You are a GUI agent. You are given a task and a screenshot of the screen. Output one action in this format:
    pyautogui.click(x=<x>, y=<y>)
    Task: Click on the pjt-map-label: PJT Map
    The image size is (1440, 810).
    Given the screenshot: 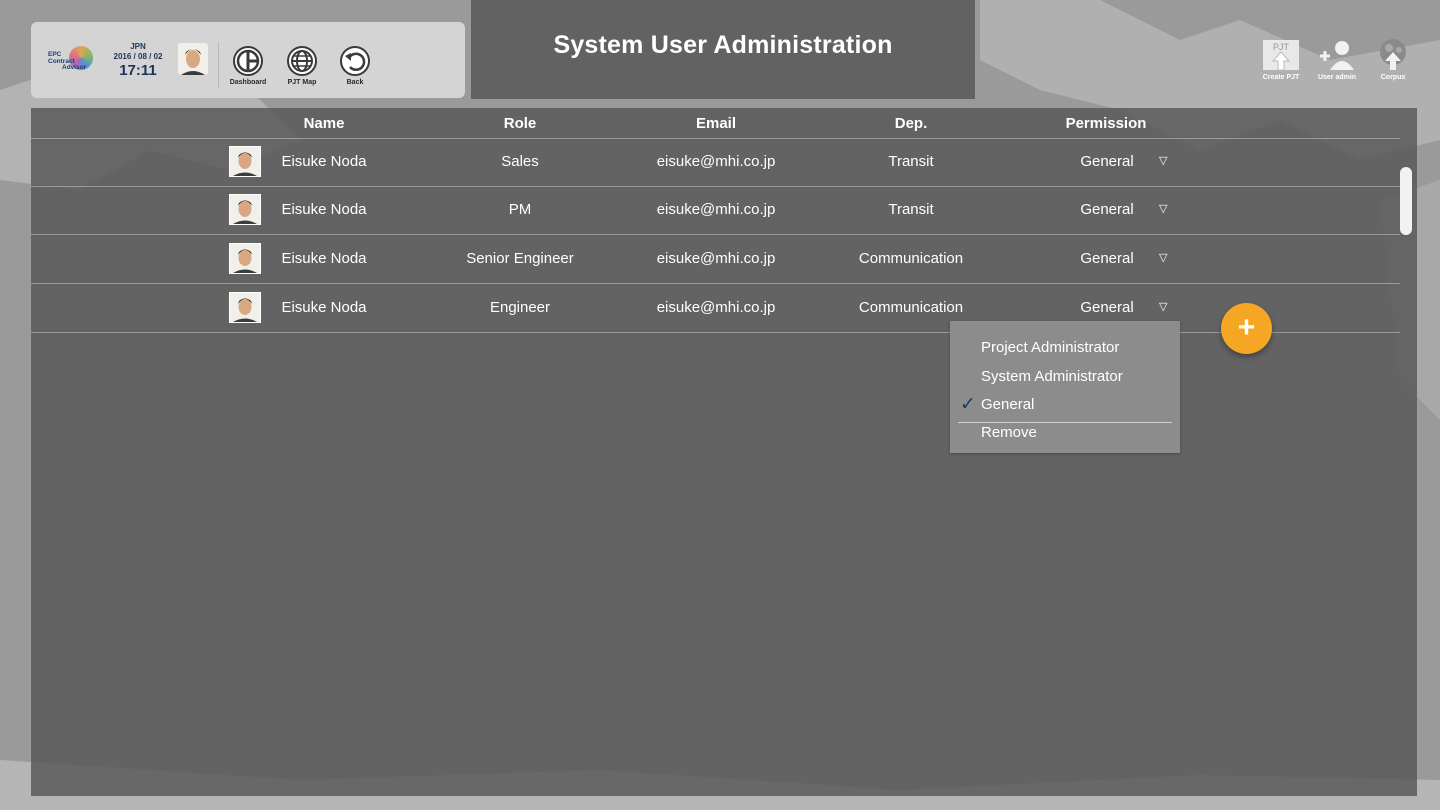 What is the action you would take?
    pyautogui.click(x=302, y=82)
    